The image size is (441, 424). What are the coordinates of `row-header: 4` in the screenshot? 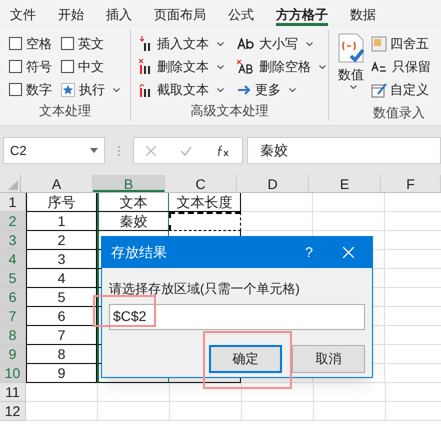 It's located at (13, 259).